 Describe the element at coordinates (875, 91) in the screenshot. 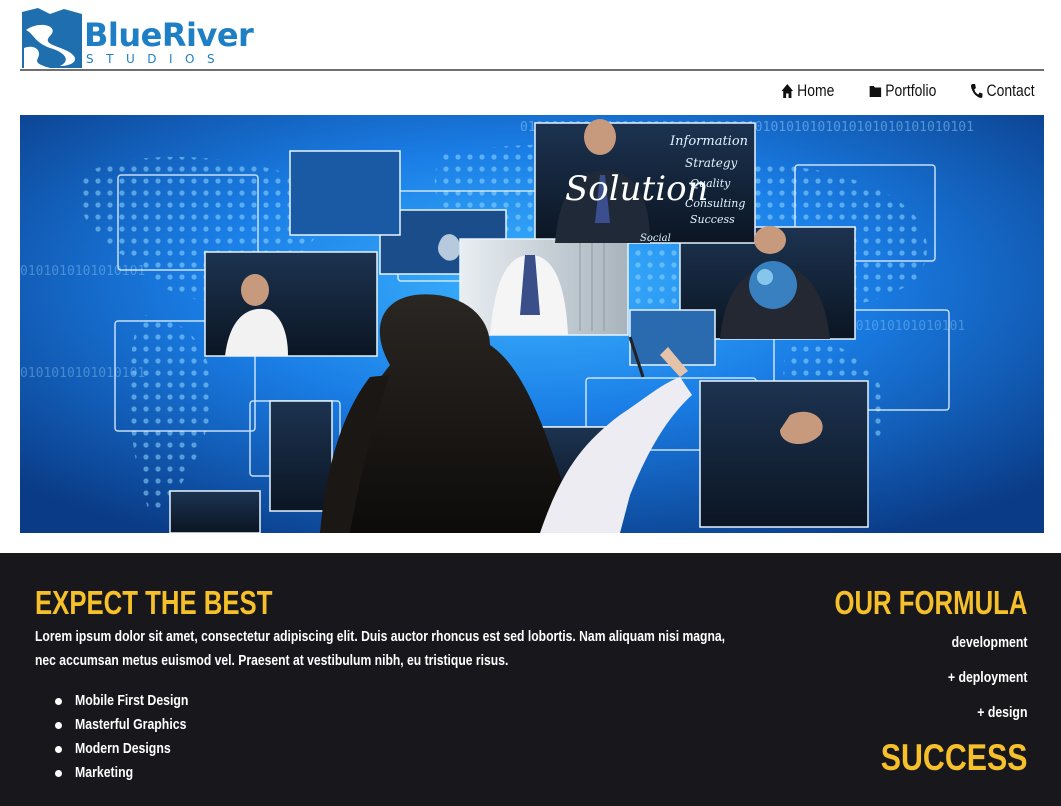

I see `folder-icon` at that location.